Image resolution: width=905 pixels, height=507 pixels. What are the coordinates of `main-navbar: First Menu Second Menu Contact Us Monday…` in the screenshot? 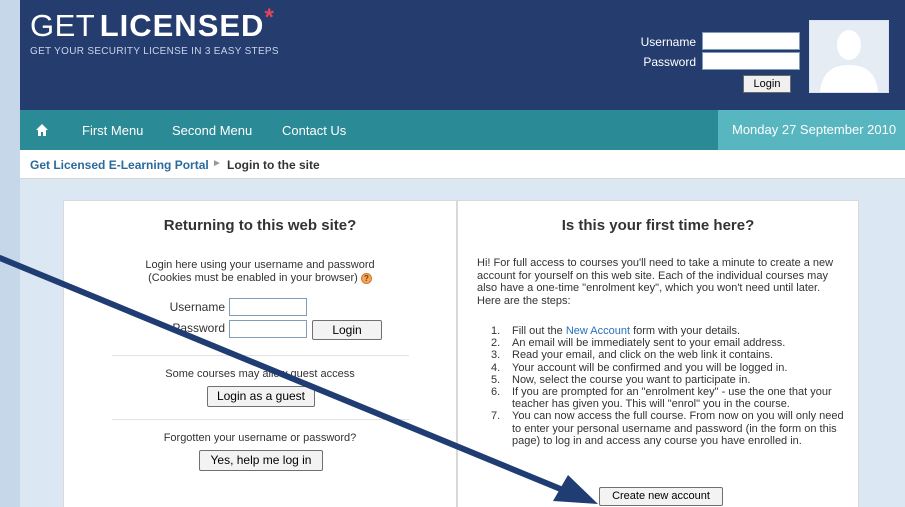 It's located at (462, 130).